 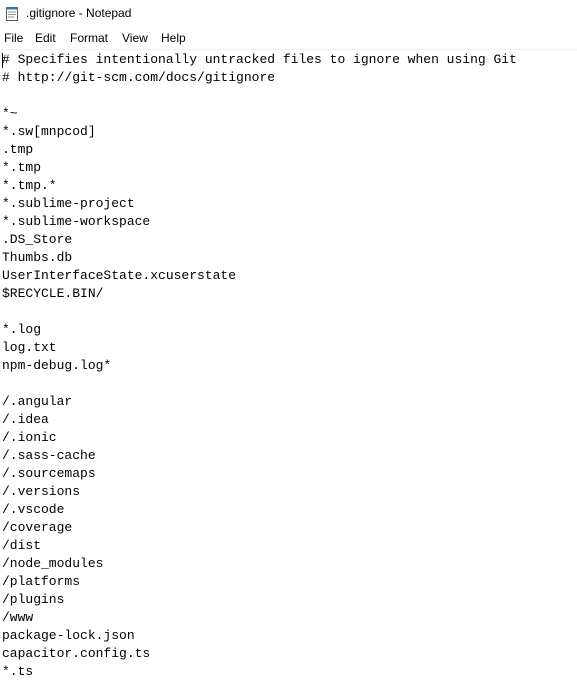 What do you see at coordinates (287, 636) in the screenshot?
I see `text-line: package-lock.json` at bounding box center [287, 636].